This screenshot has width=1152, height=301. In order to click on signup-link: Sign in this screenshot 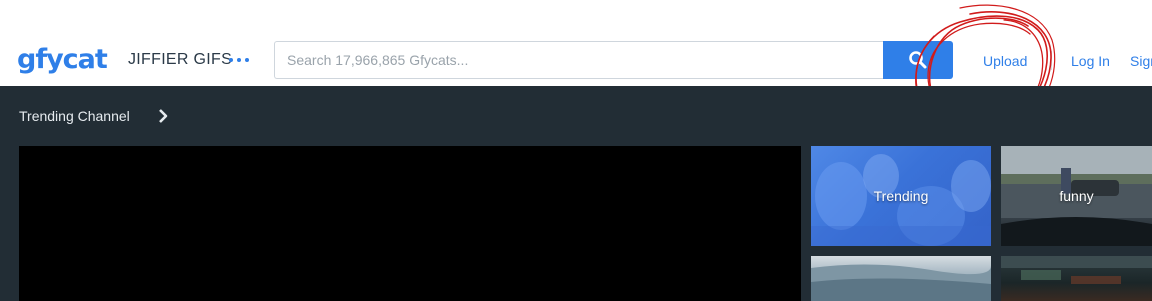, I will do `click(1141, 61)`.